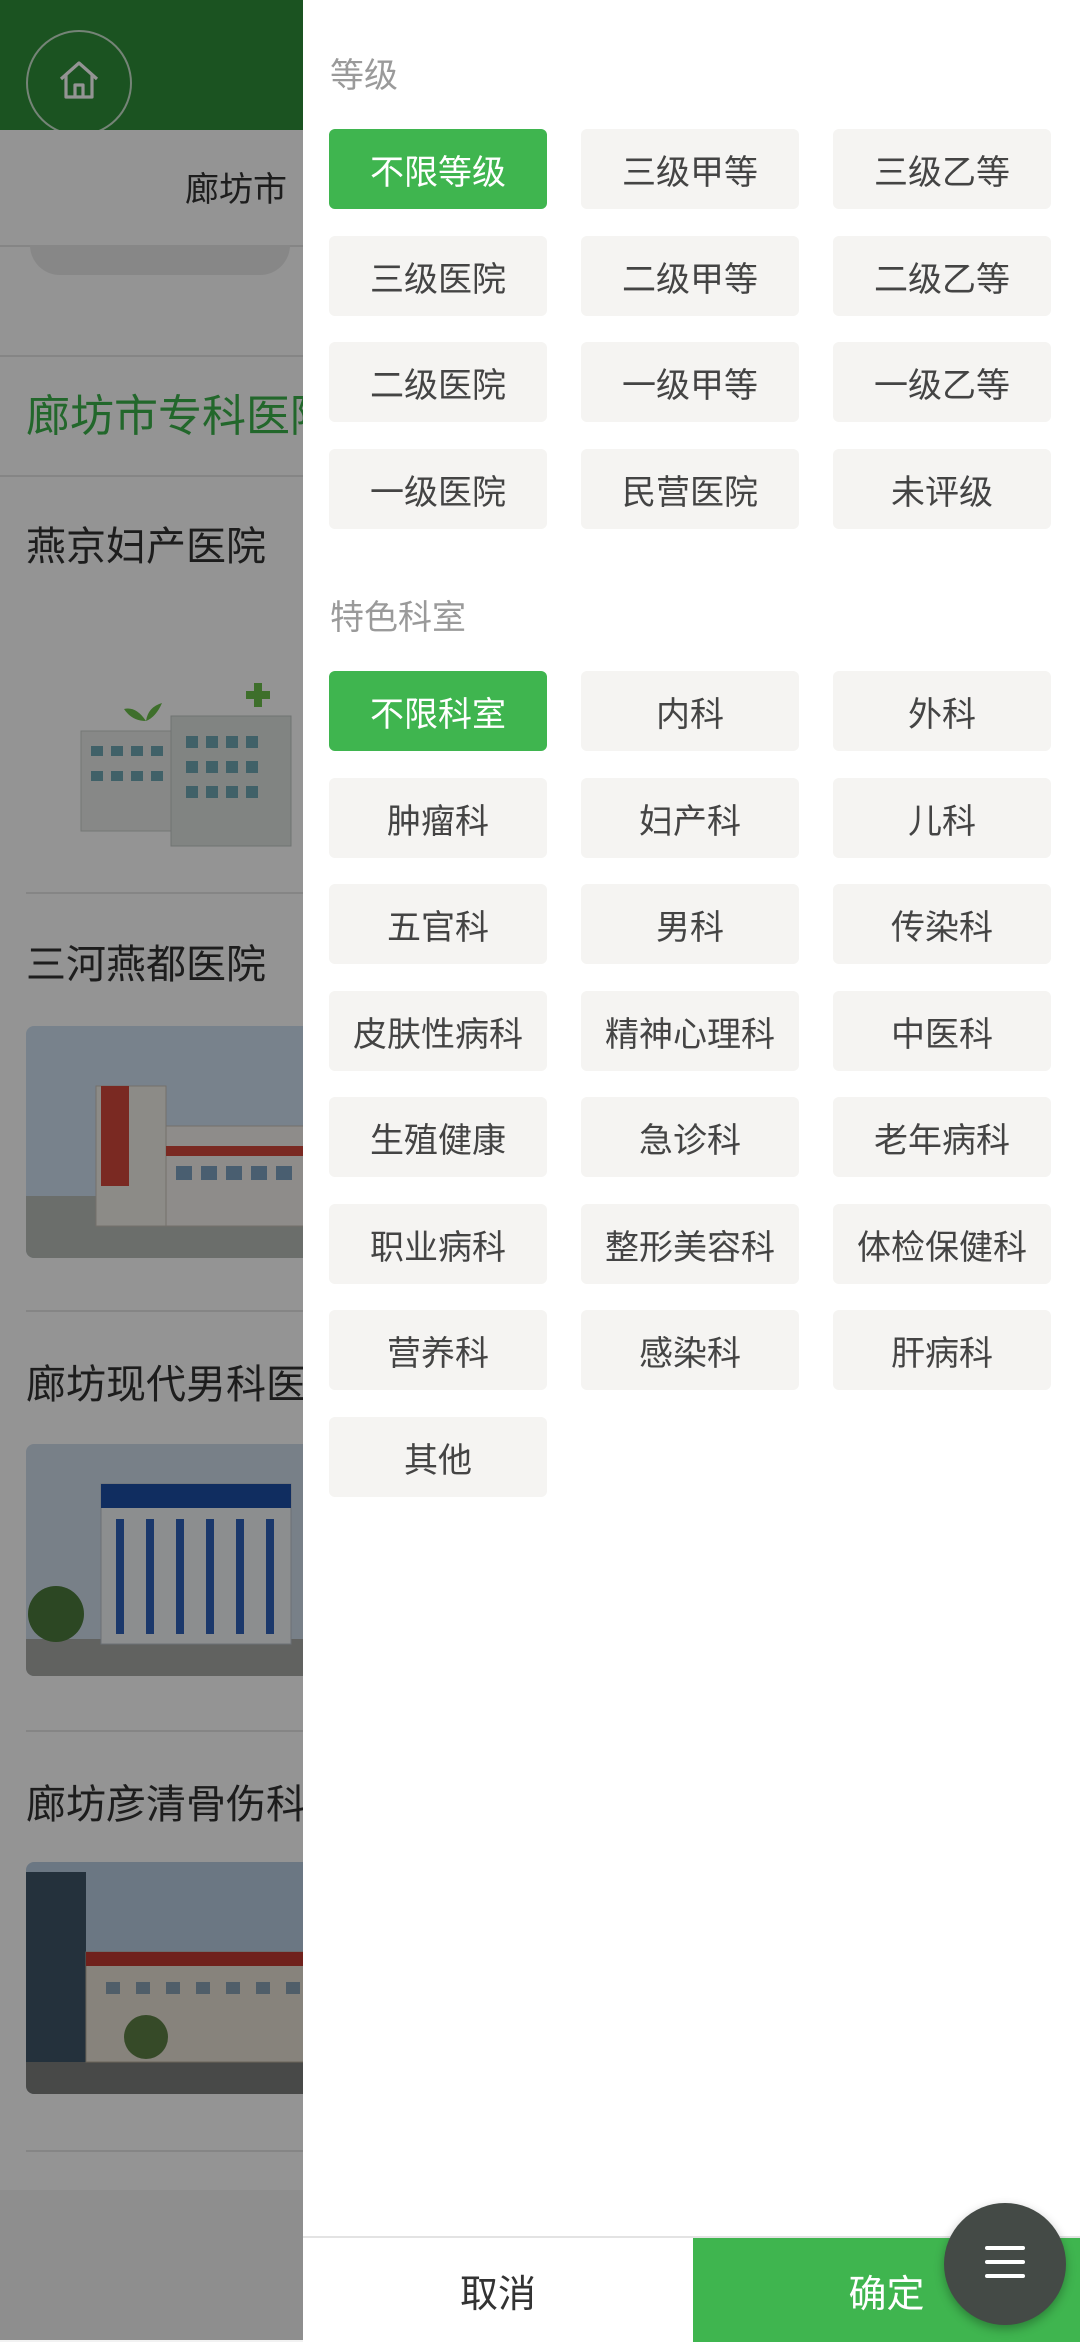 The height and width of the screenshot is (2342, 1080). I want to click on department-option: 整形美容科, so click(690, 1244).